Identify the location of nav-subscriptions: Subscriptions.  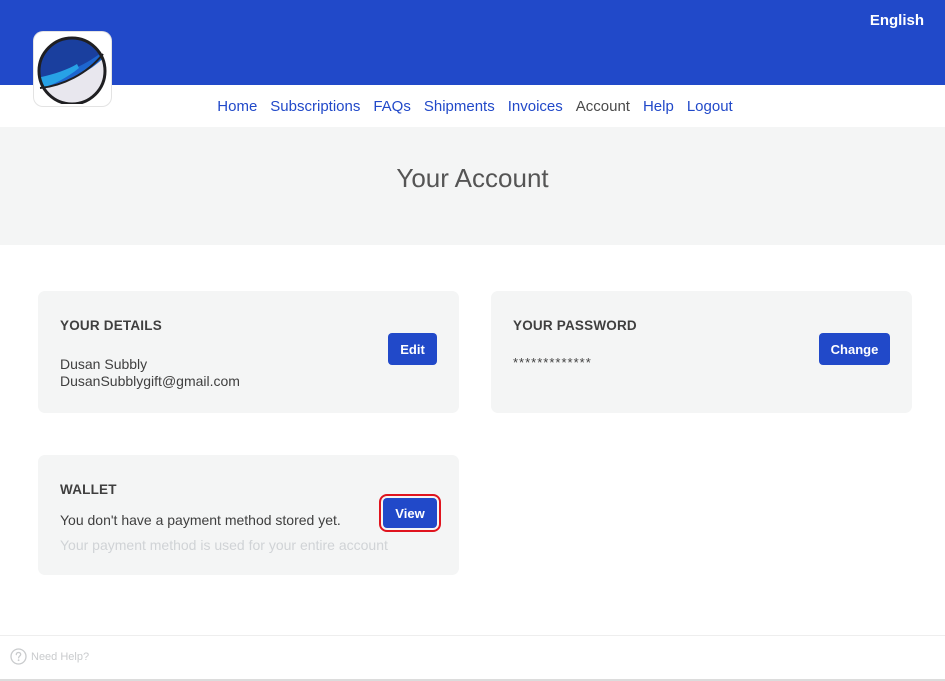
(315, 106).